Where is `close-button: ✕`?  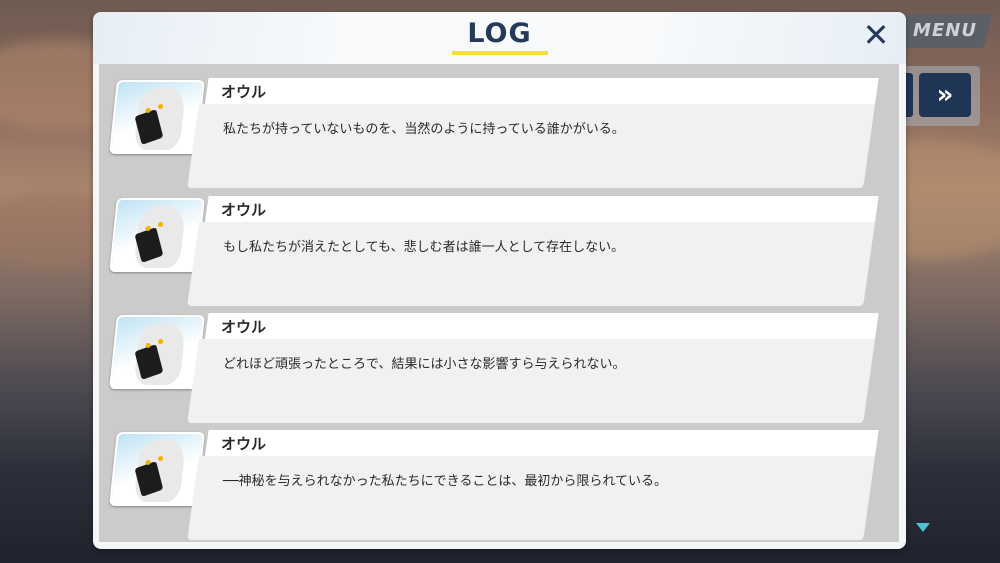
close-button: ✕ is located at coordinates (876, 35).